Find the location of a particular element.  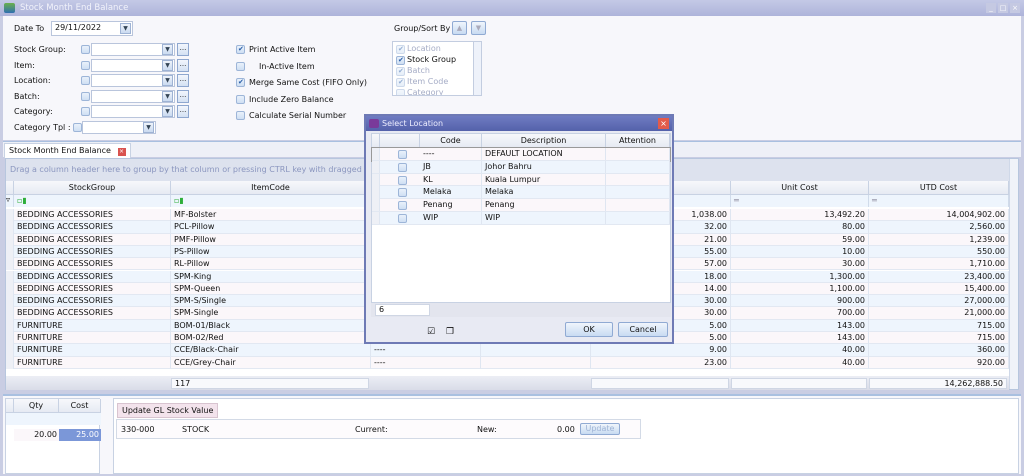

column-header: UTD Cost is located at coordinates (939, 188).